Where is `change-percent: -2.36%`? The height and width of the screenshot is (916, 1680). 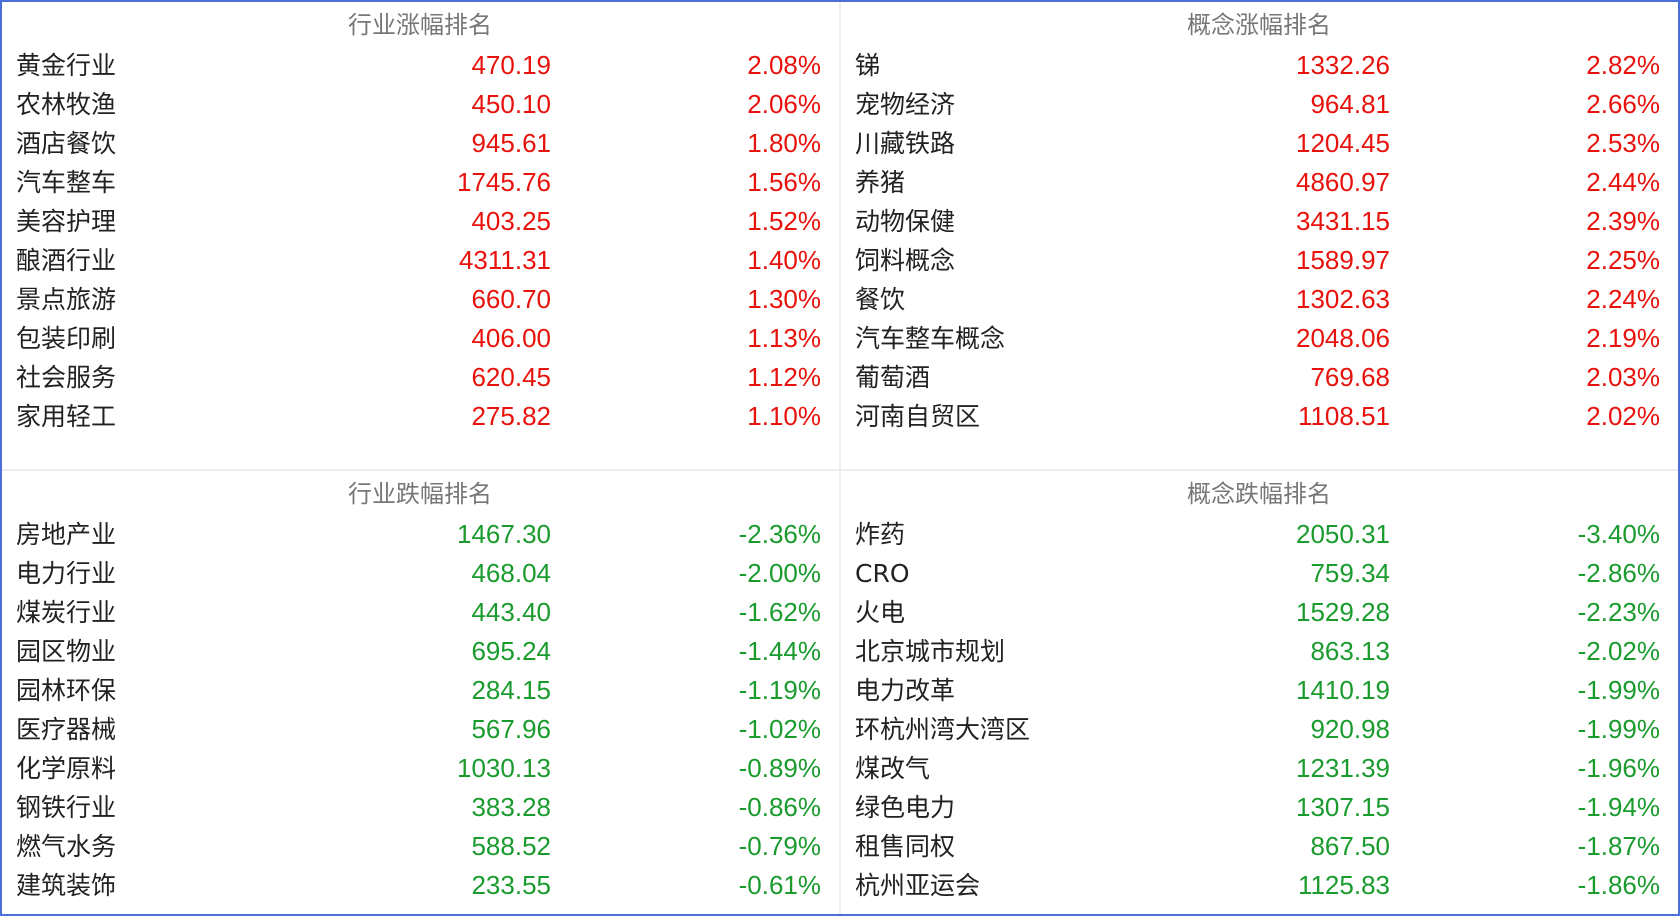
change-percent: -2.36% is located at coordinates (779, 534).